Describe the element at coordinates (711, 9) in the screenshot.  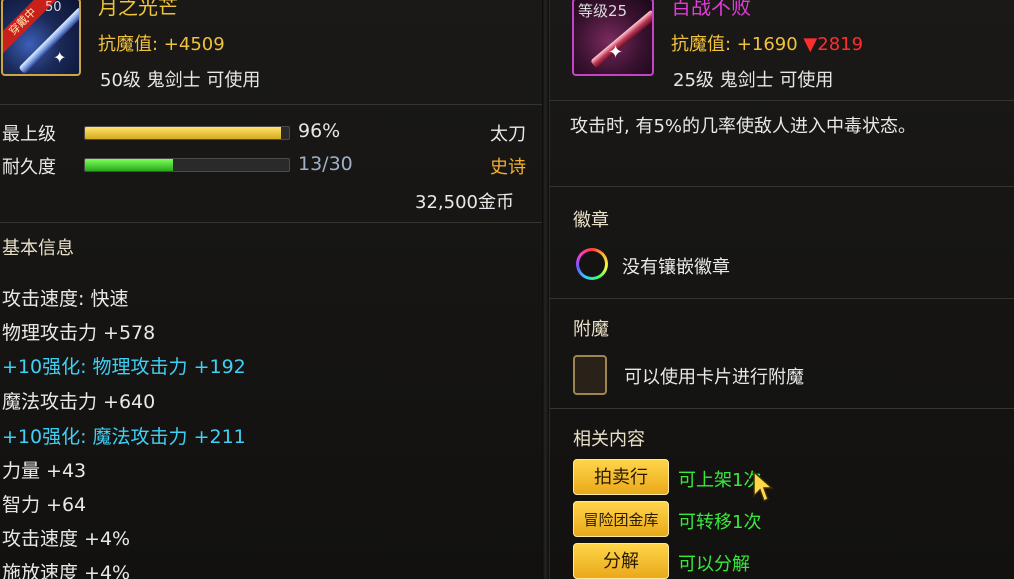
I see `item-name: 百战不败` at that location.